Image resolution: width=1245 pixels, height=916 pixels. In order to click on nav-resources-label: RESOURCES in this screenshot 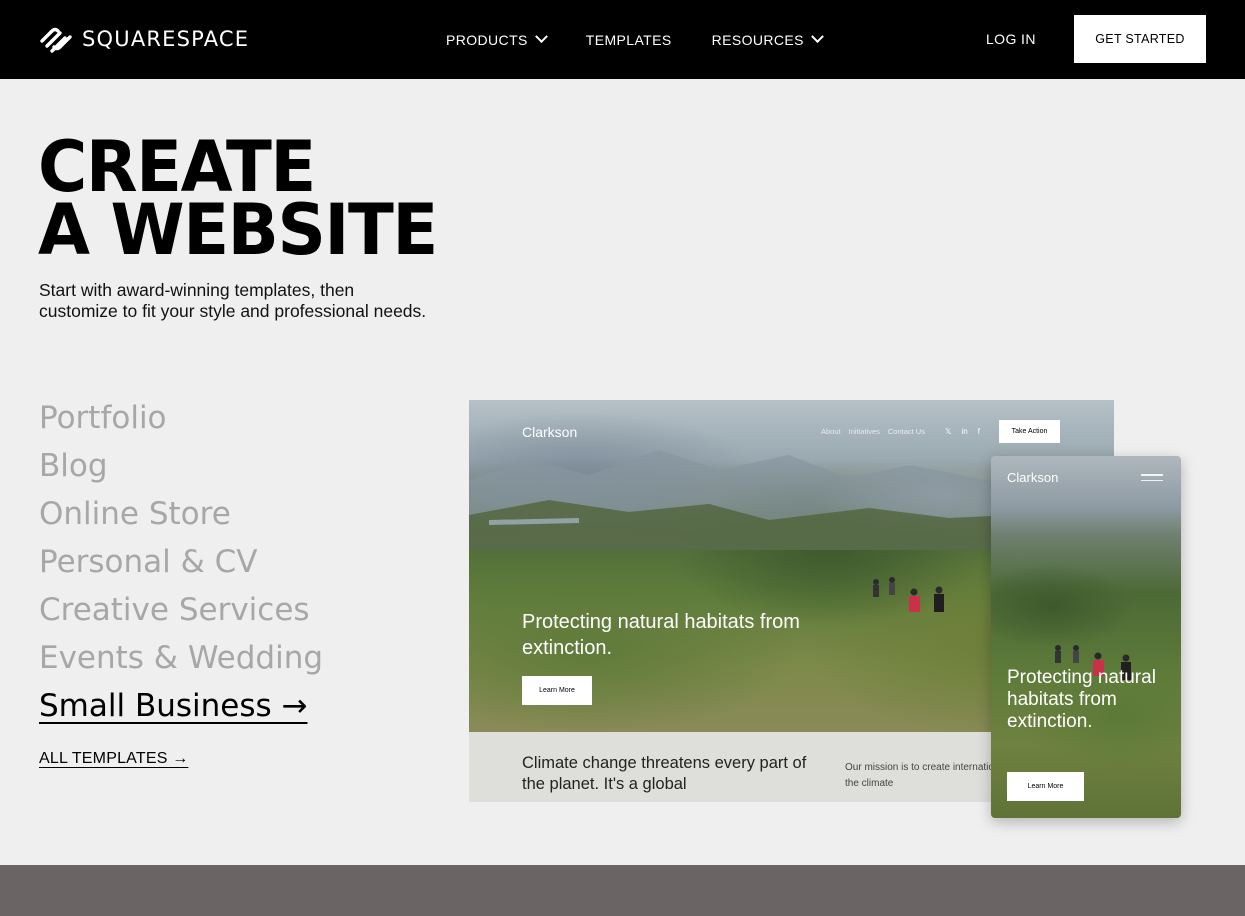, I will do `click(757, 39)`.